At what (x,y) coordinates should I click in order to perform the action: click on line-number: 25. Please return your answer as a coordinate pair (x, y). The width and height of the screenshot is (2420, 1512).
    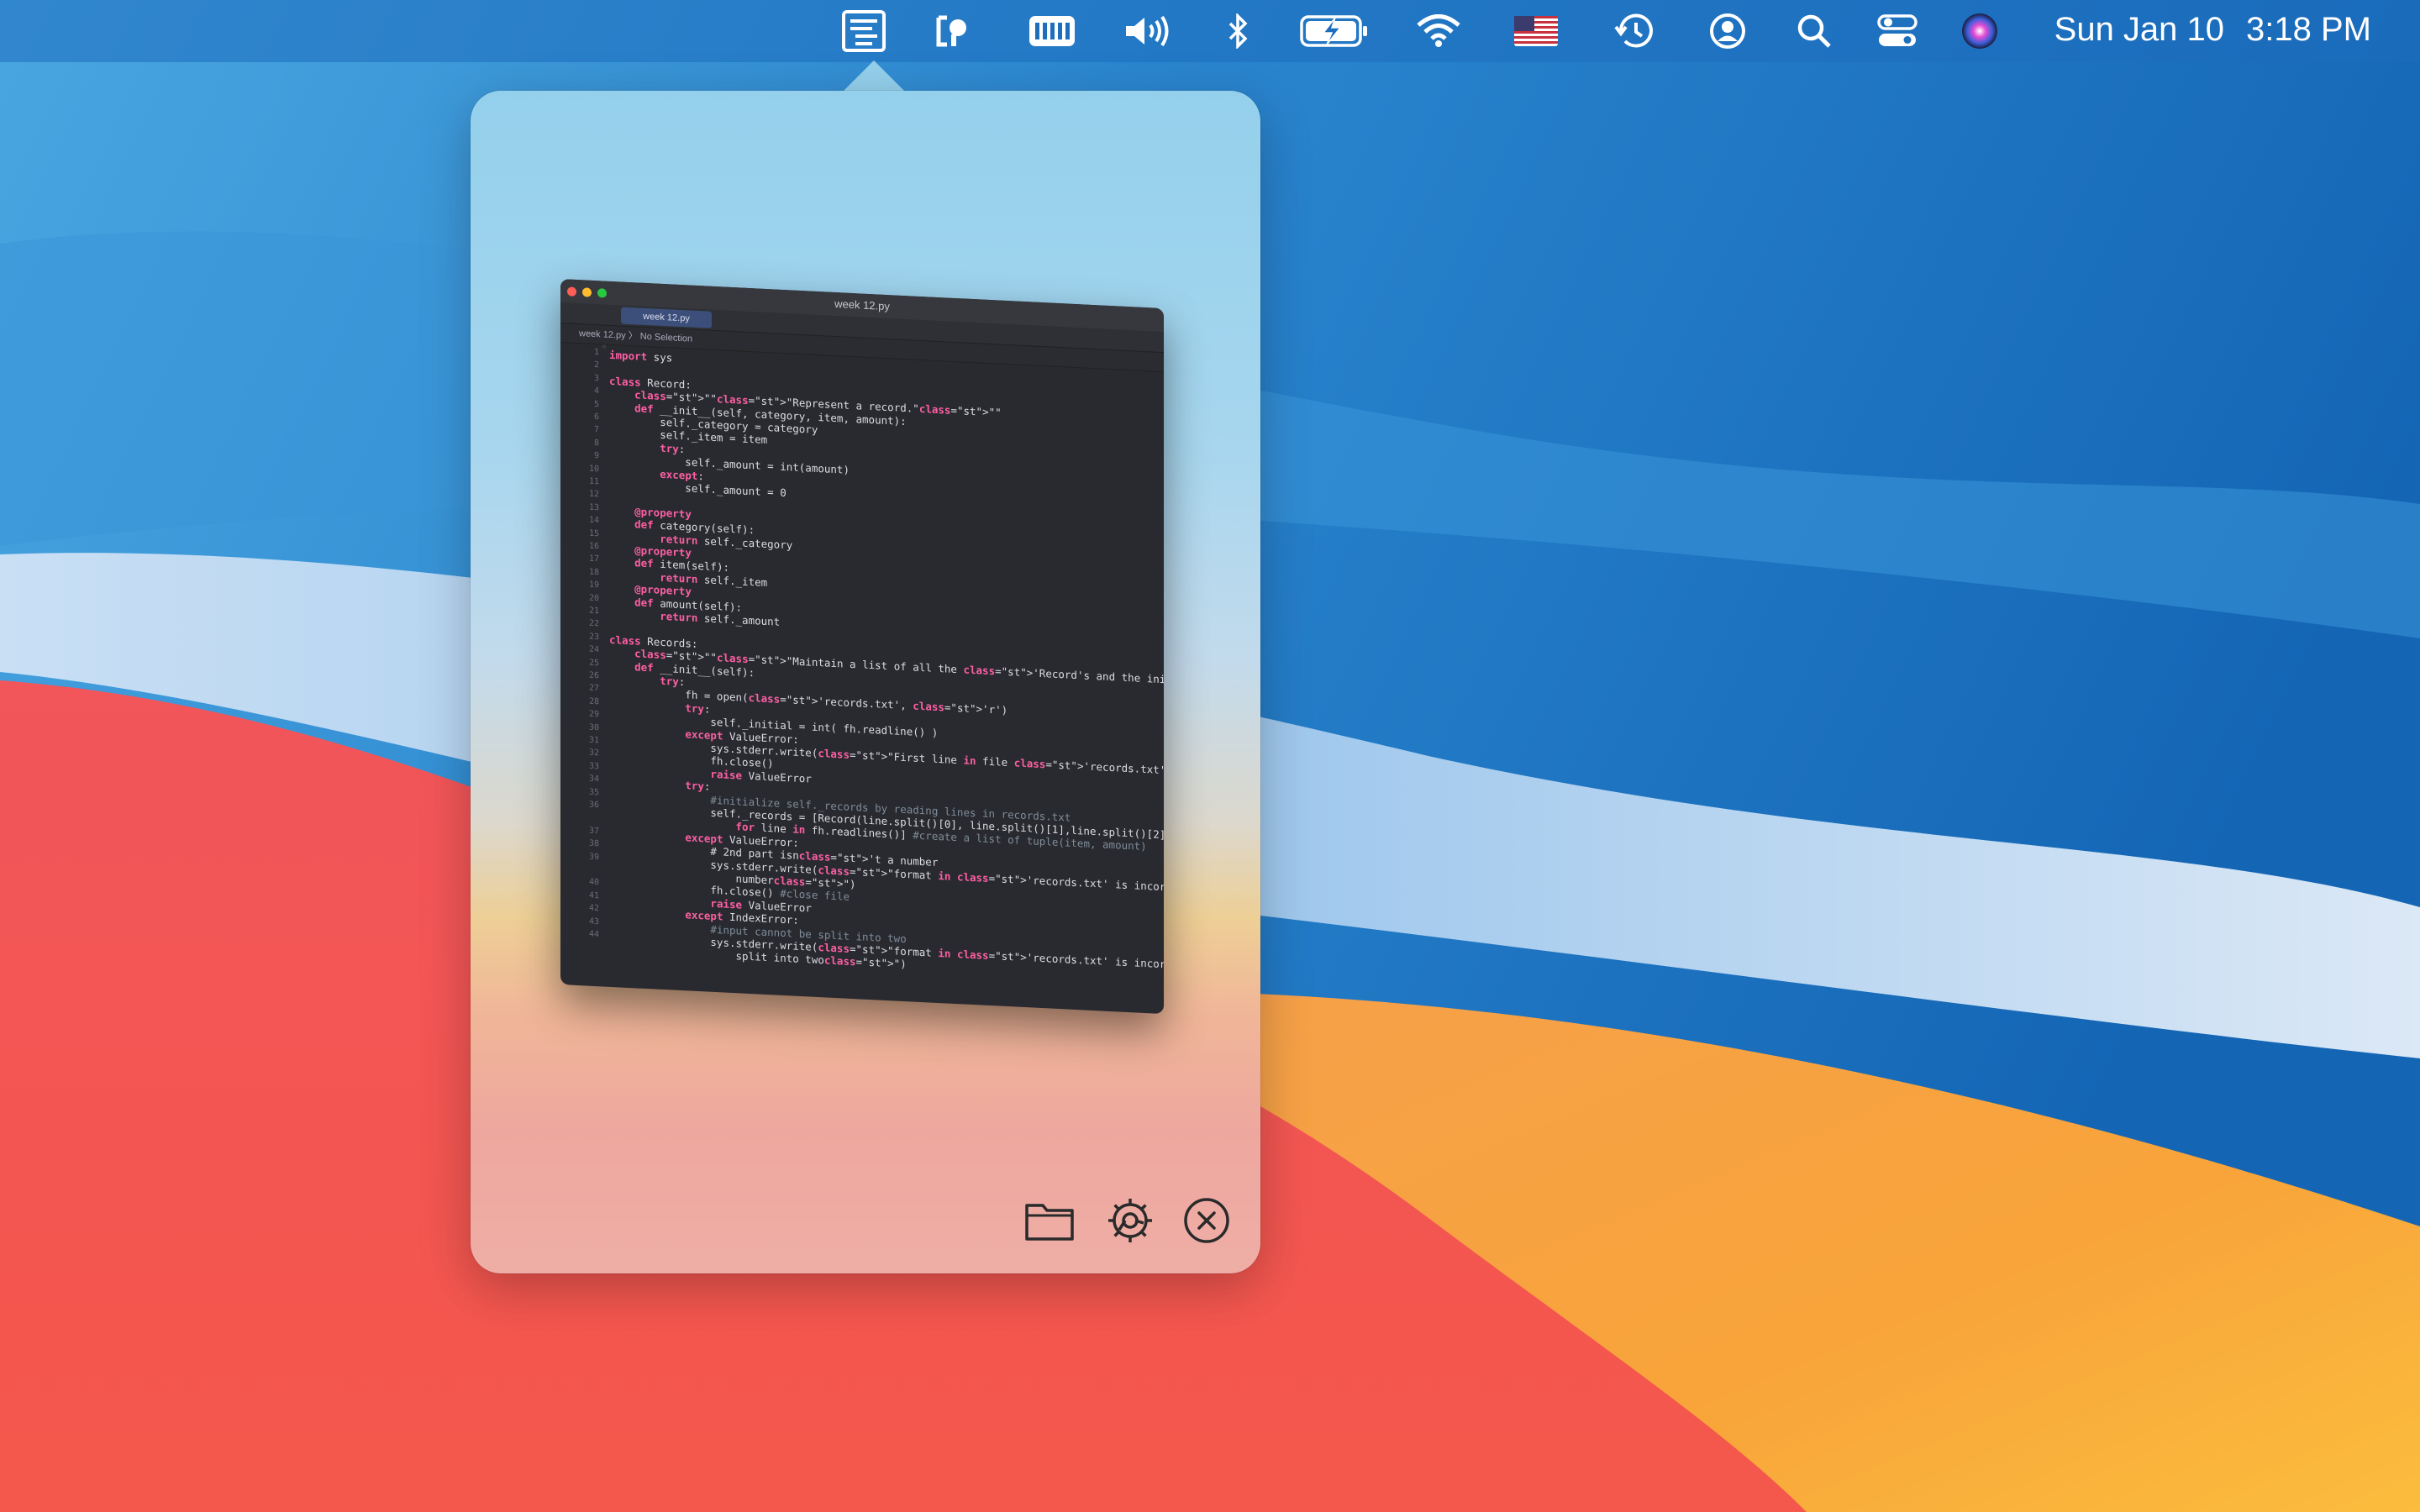
    Looking at the image, I should click on (593, 663).